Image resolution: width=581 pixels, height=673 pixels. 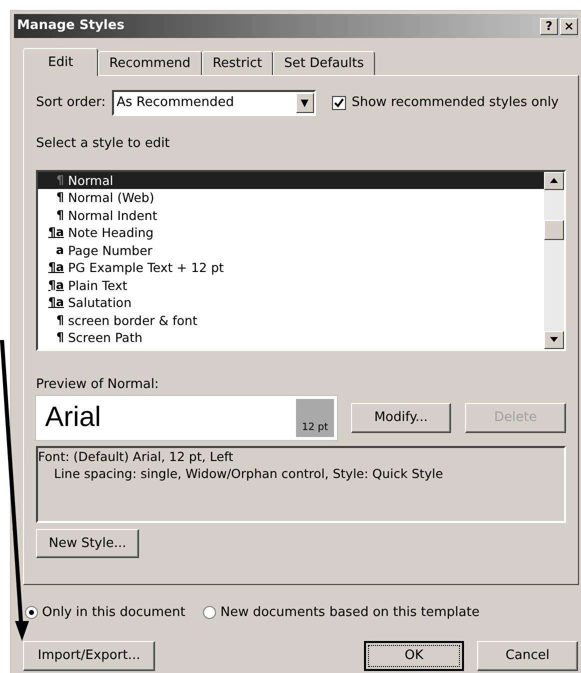 I want to click on preview-size: 12 pt, so click(x=315, y=418).